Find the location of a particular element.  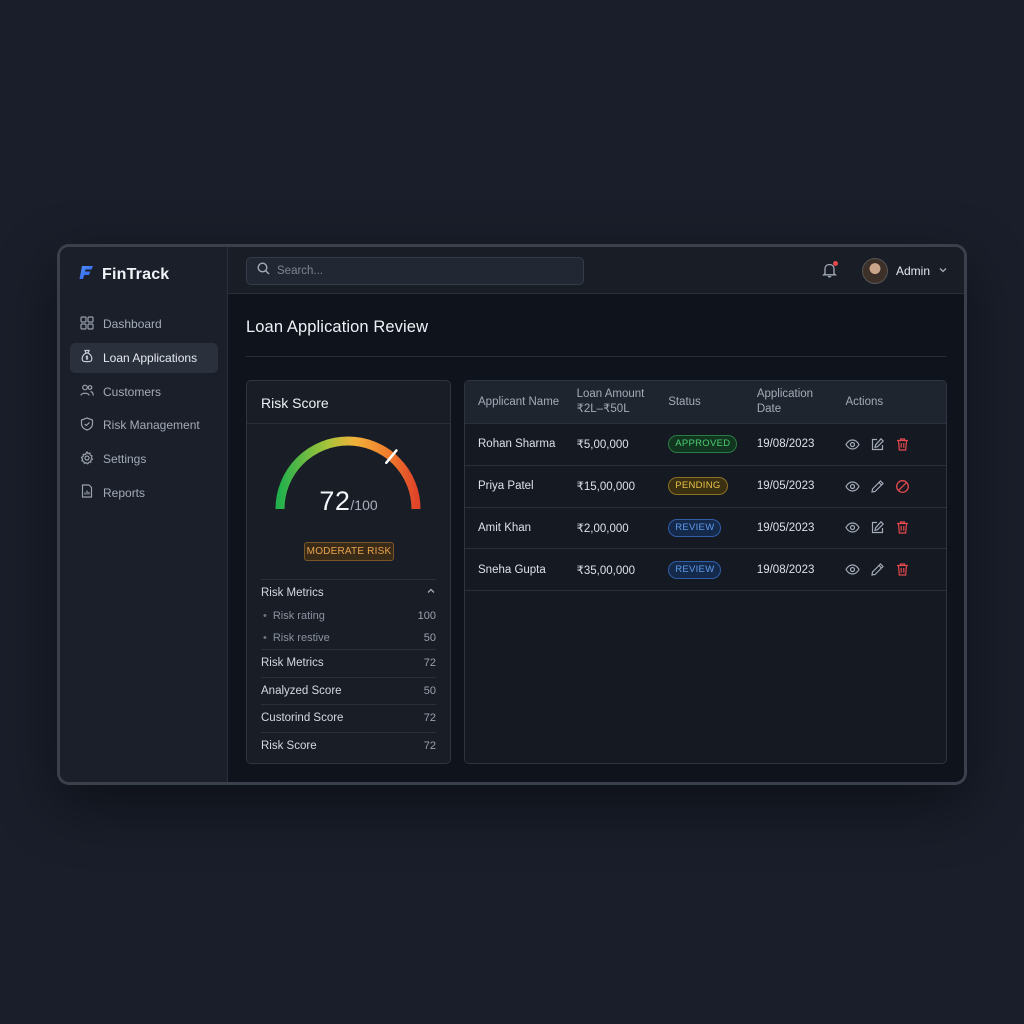

sidebar-item-label: Loan Applications is located at coordinates (150, 357).